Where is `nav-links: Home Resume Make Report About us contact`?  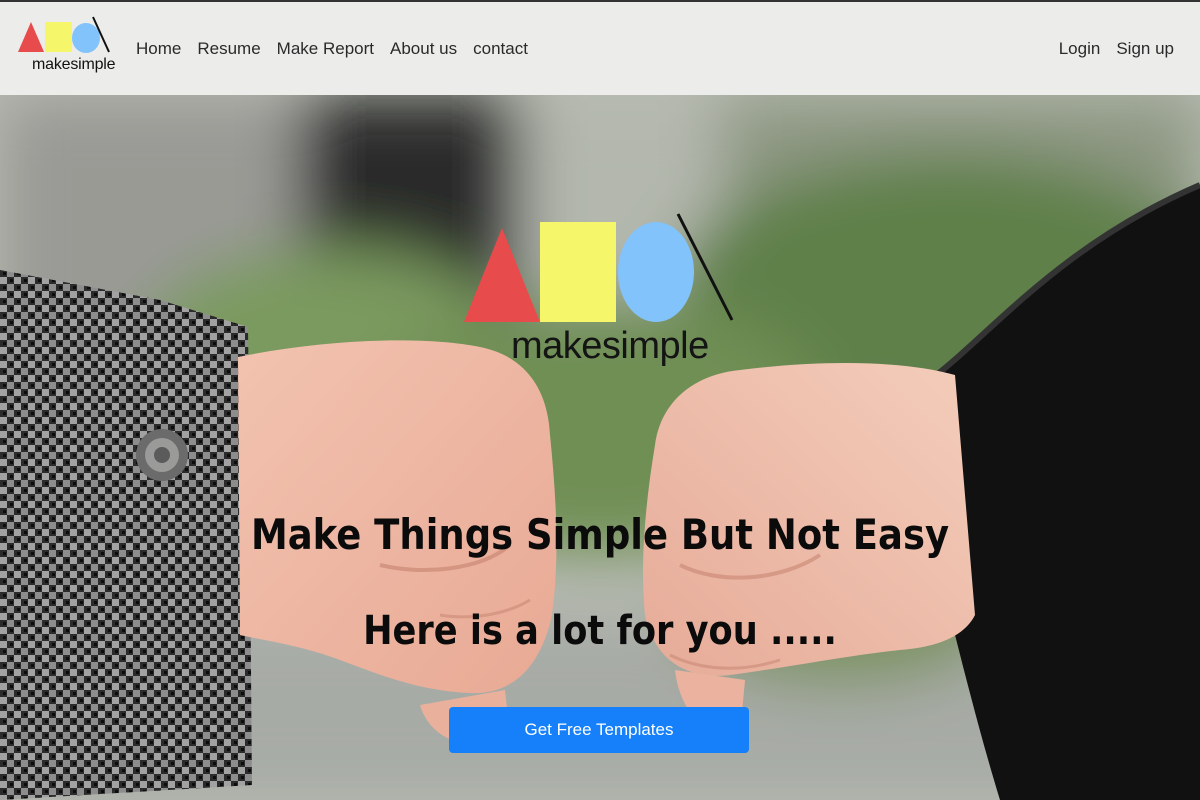 nav-links: Home Resume Make Report About us contact is located at coordinates (332, 49).